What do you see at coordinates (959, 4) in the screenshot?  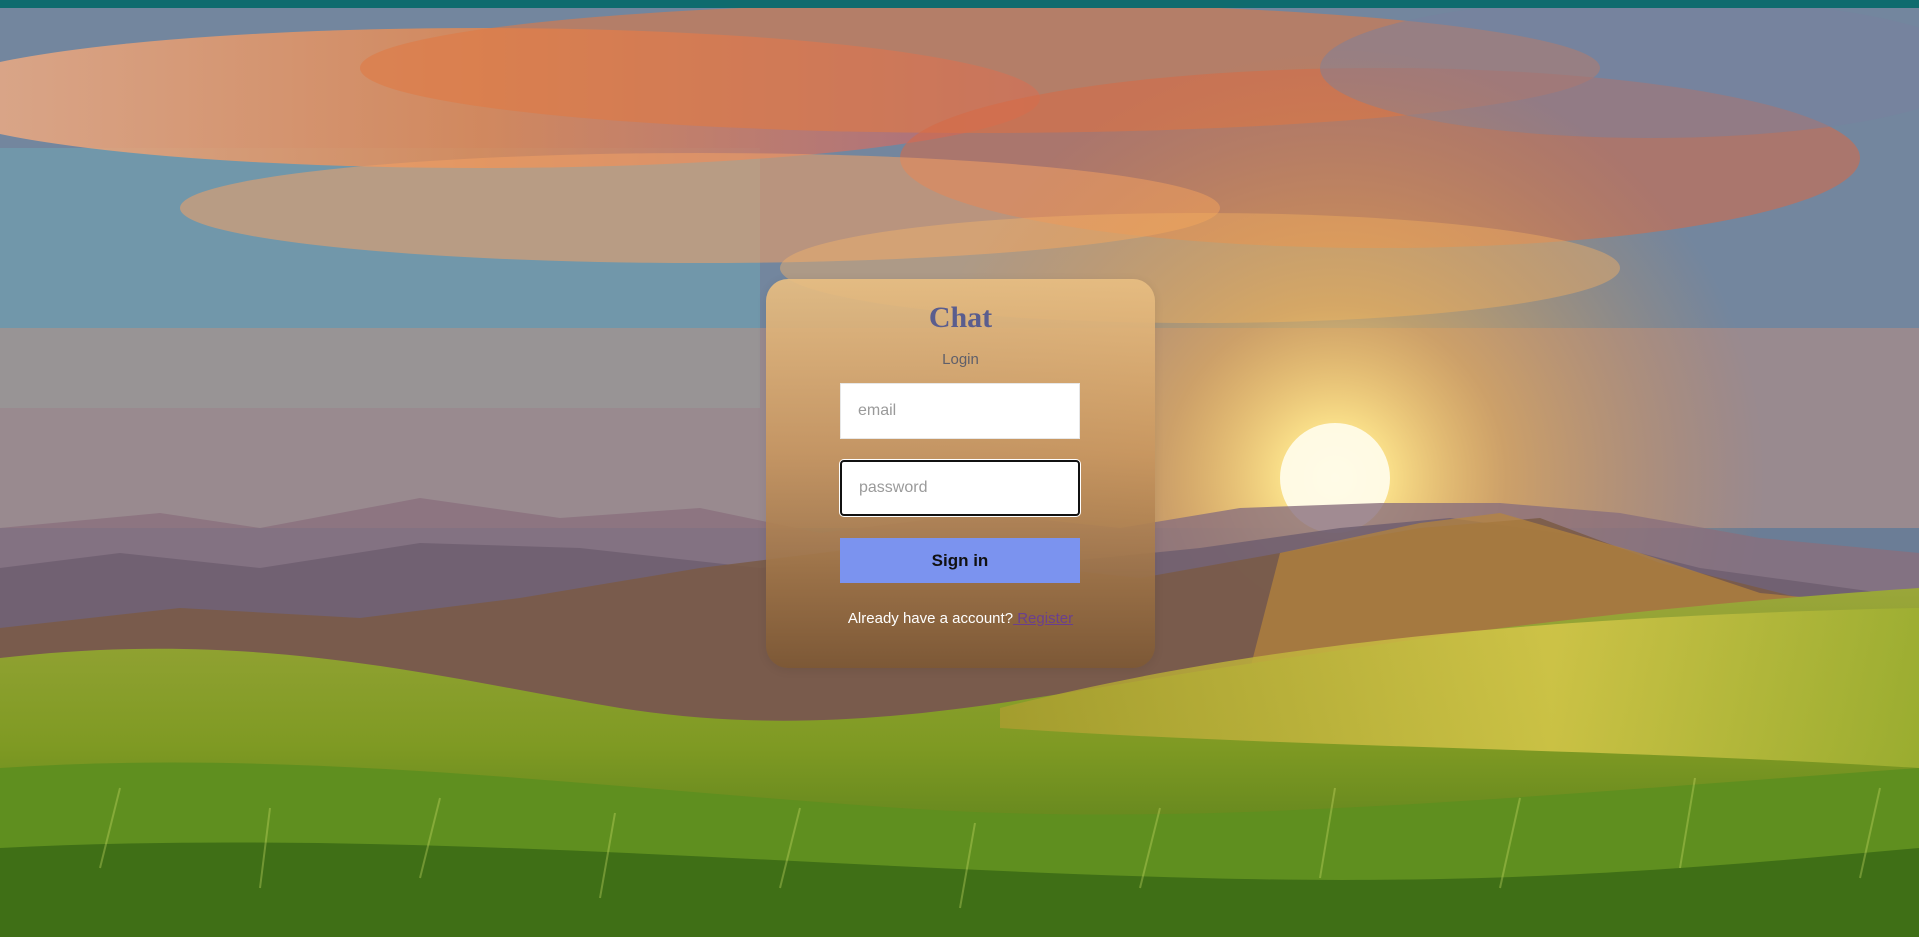 I see `top-accent-strip` at bounding box center [959, 4].